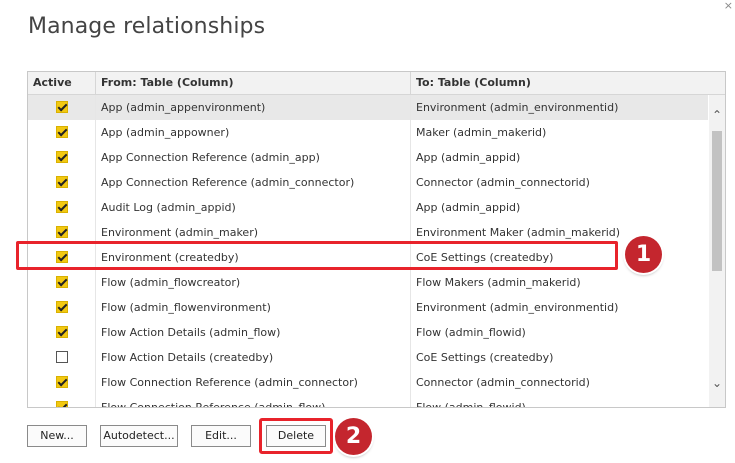  Describe the element at coordinates (253, 107) in the screenshot. I see `from-cell: App (admin_appenvironment)` at that location.